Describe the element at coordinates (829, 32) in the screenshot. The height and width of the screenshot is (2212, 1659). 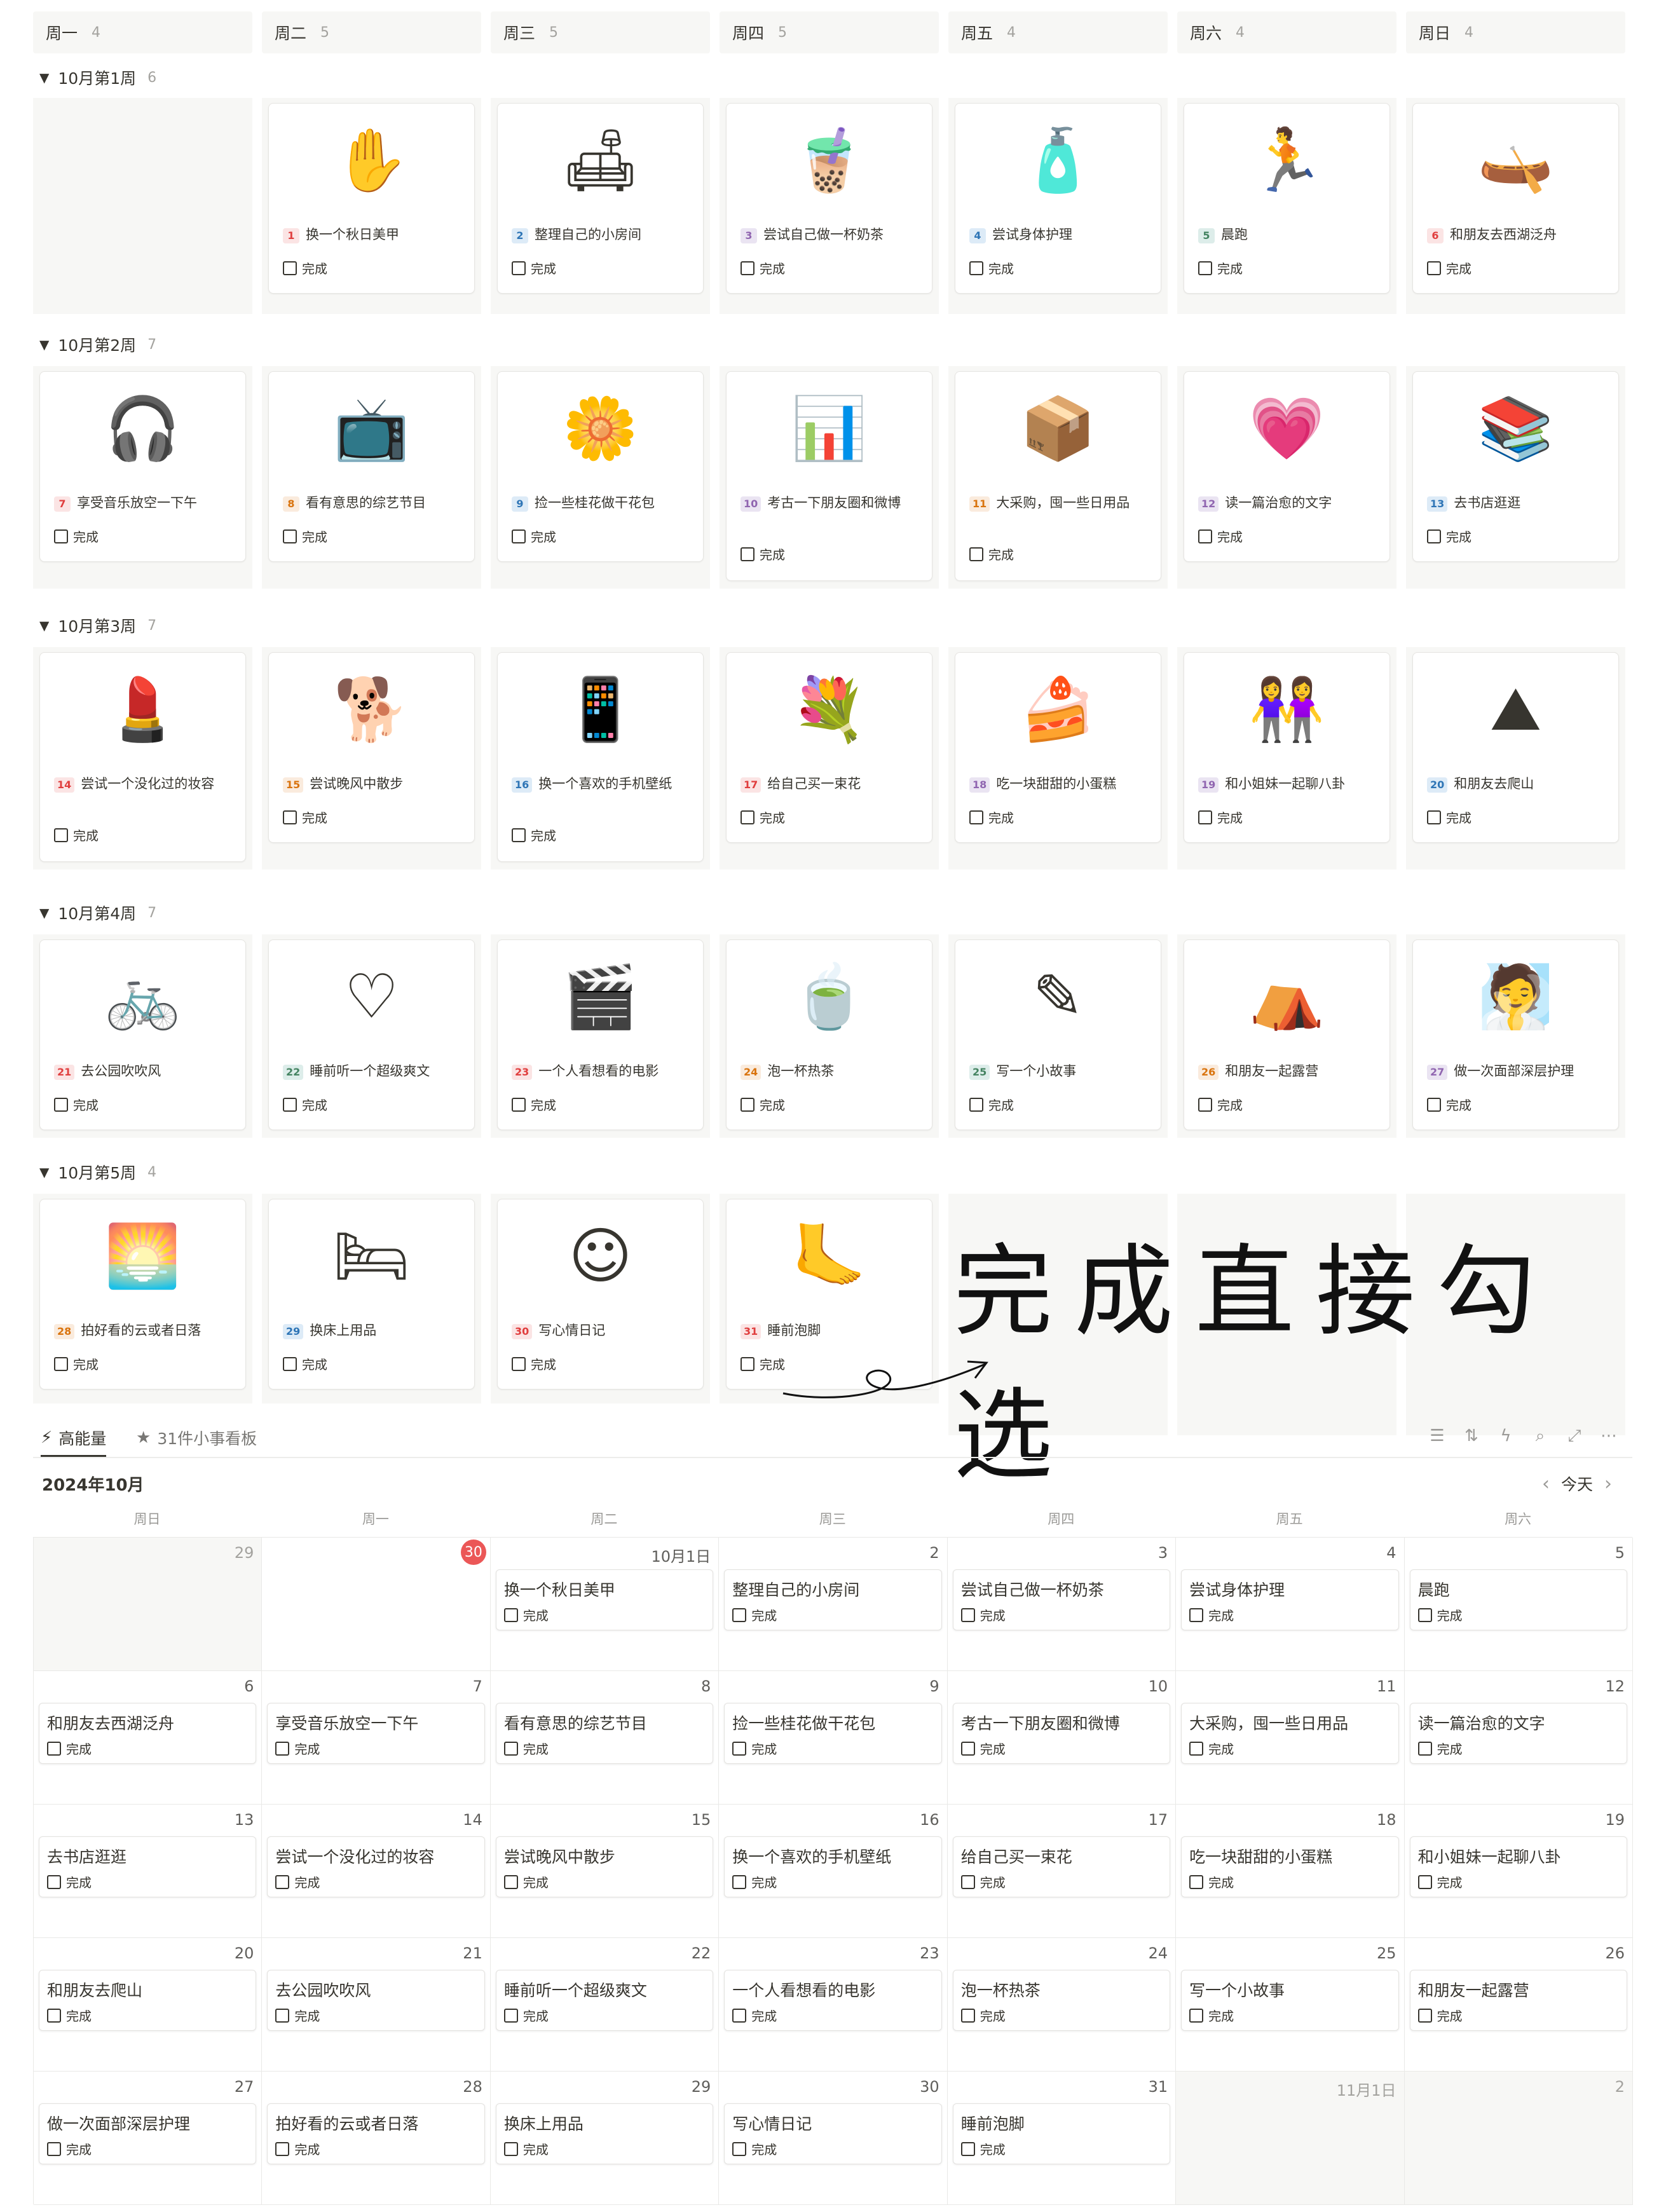
I see `column-header: 周四 5` at that location.